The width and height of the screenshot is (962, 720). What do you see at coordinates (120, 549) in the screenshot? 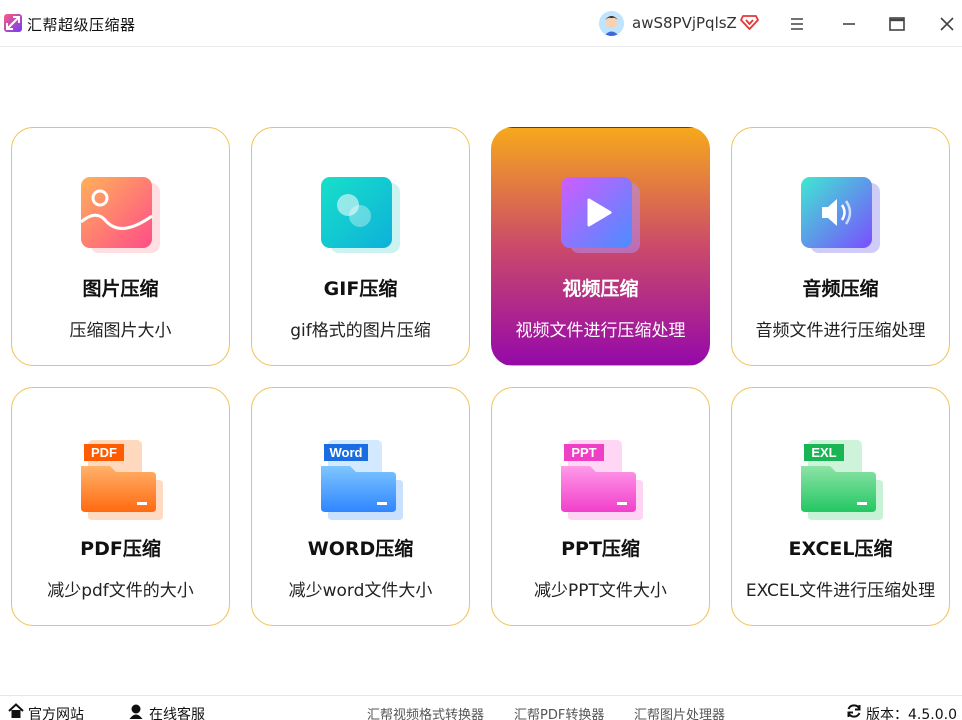
I see `card-title: PDF压缩` at bounding box center [120, 549].